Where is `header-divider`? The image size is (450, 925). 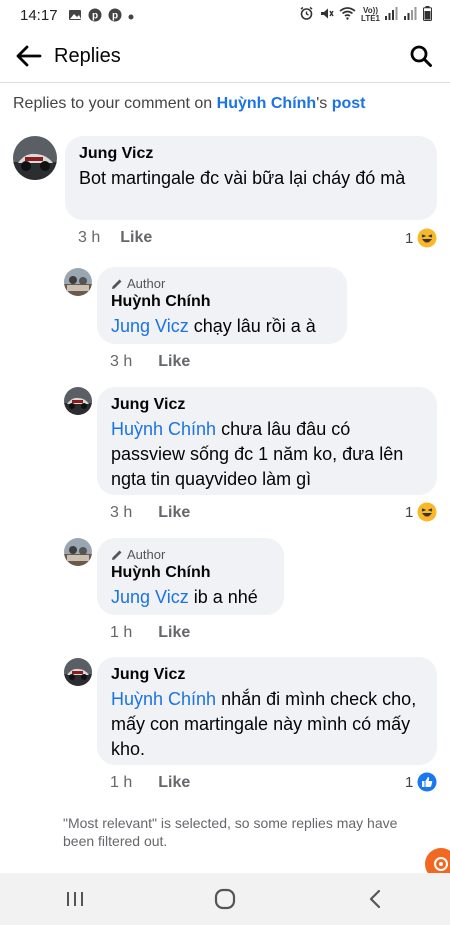 header-divider is located at coordinates (225, 82).